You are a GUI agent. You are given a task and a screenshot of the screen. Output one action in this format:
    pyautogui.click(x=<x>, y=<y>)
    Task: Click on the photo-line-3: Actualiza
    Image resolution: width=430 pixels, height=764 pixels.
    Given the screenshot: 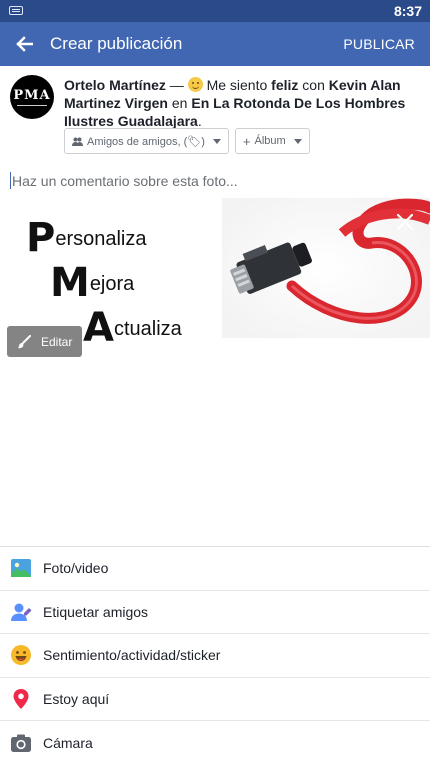 What is the action you would take?
    pyautogui.click(x=132, y=328)
    